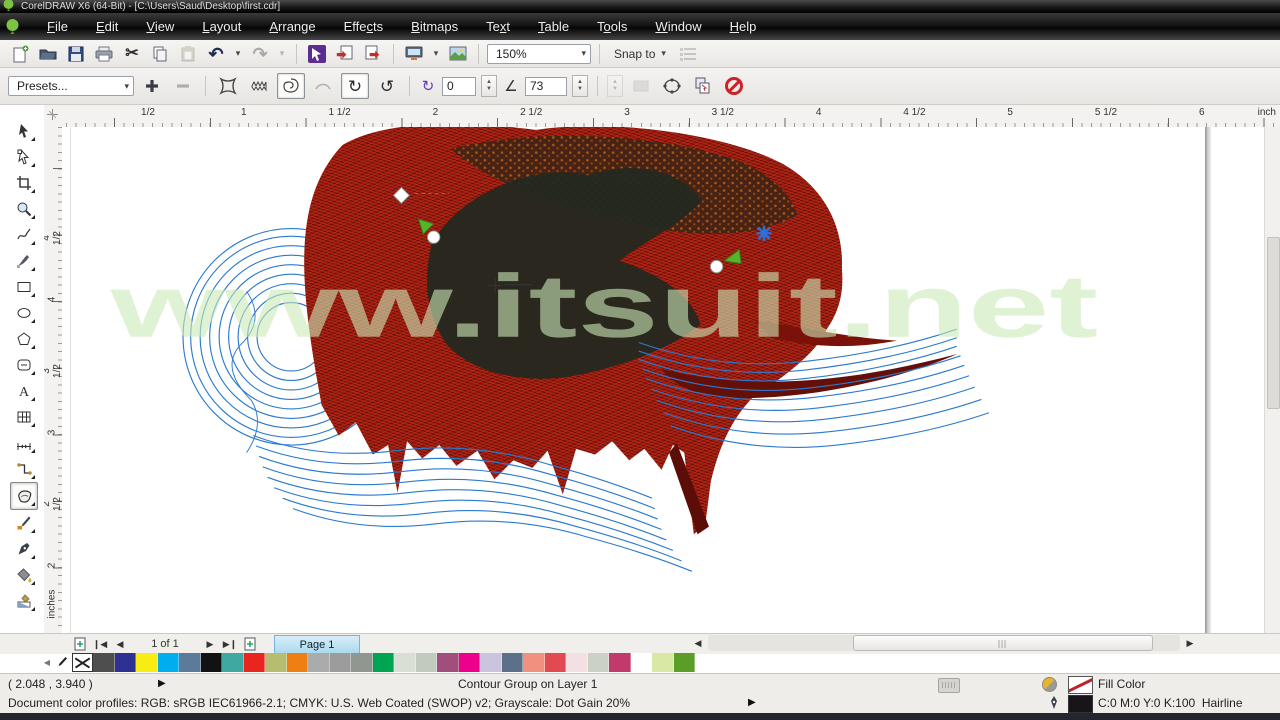 This screenshot has height=720, width=1280. I want to click on outline-pen-tool, so click(24, 549).